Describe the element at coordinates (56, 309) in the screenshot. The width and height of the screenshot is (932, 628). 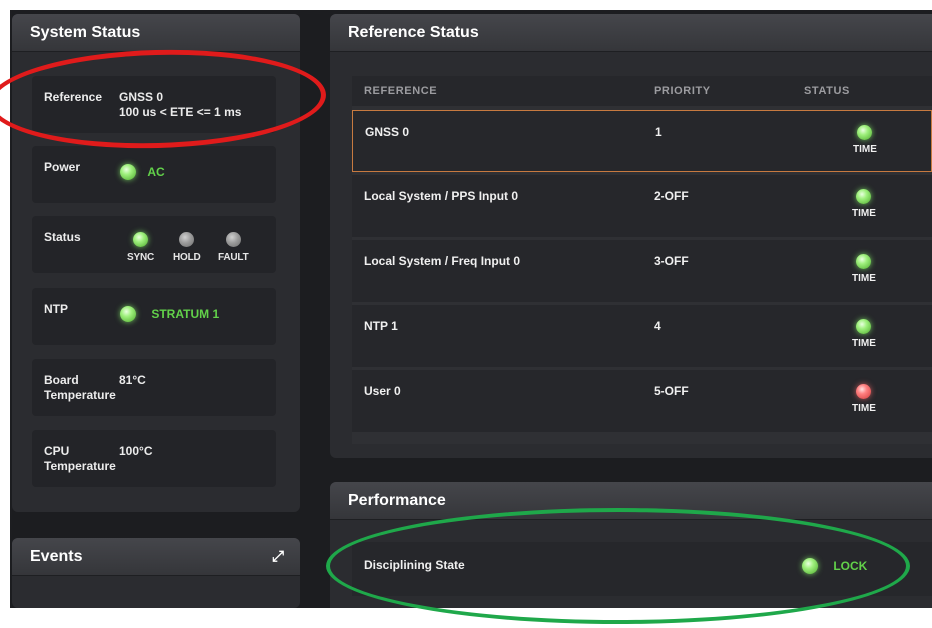
I see `ntp-label: NTP` at that location.